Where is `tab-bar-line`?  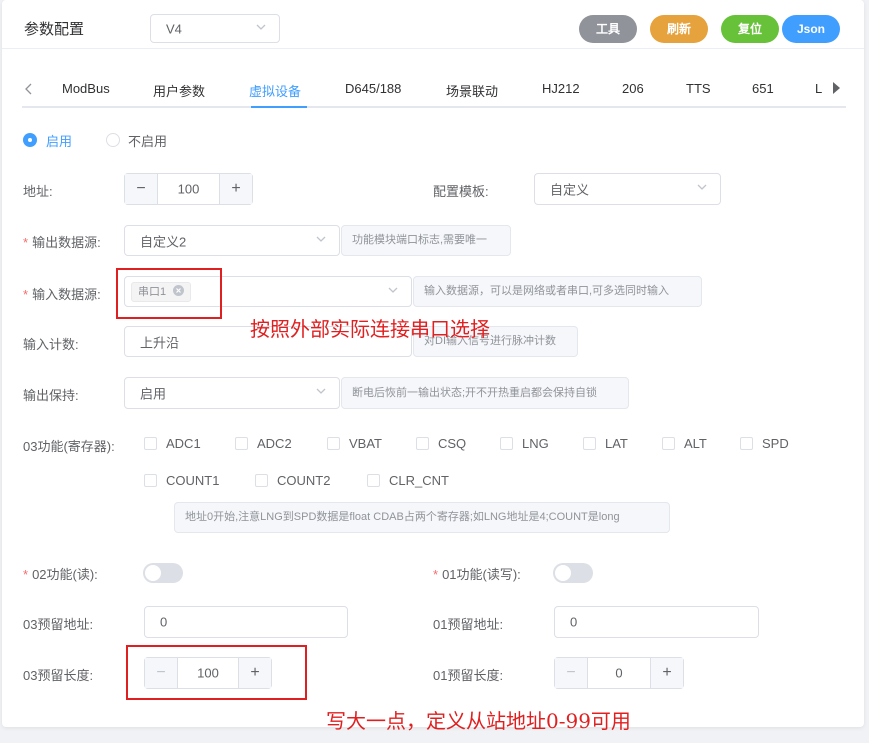 tab-bar-line is located at coordinates (434, 107).